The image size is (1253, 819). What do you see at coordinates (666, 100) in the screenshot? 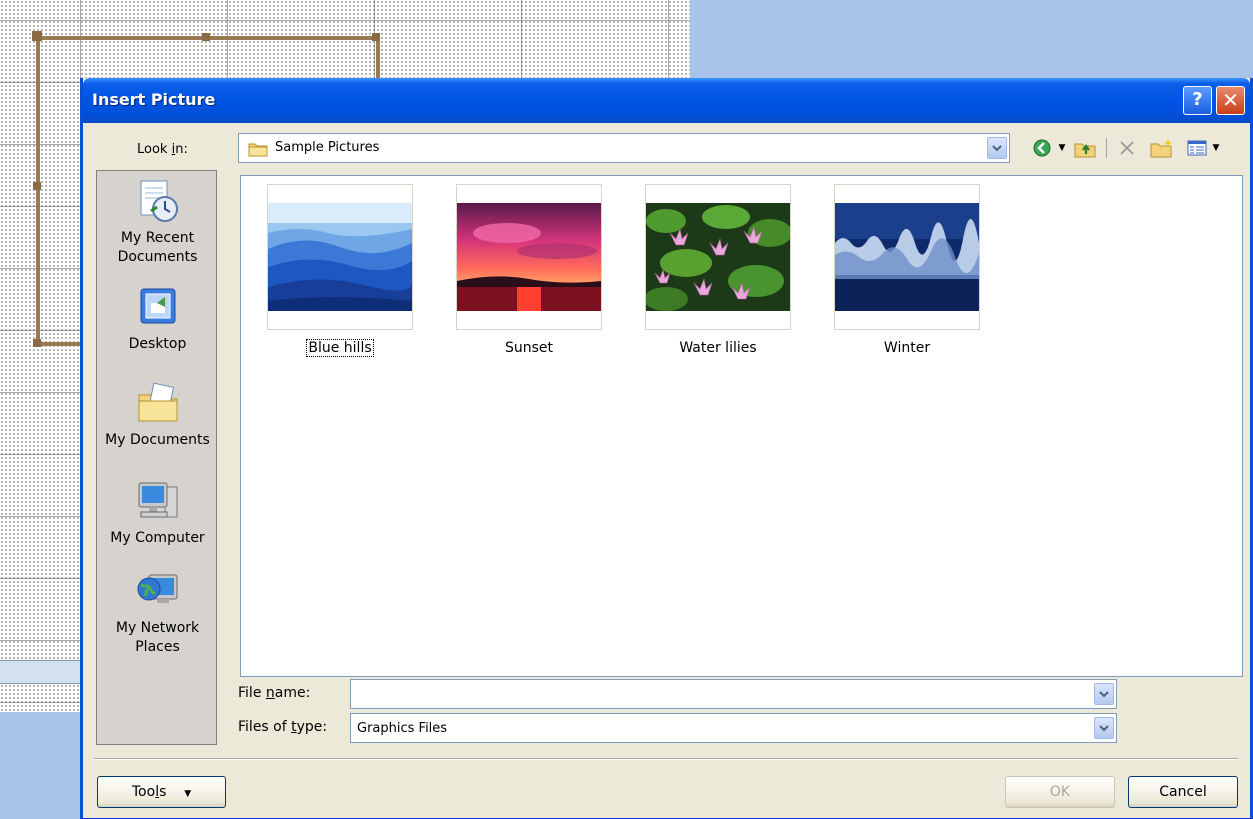
I see `dialog-titlebar: Insert Picture ? ✕` at bounding box center [666, 100].